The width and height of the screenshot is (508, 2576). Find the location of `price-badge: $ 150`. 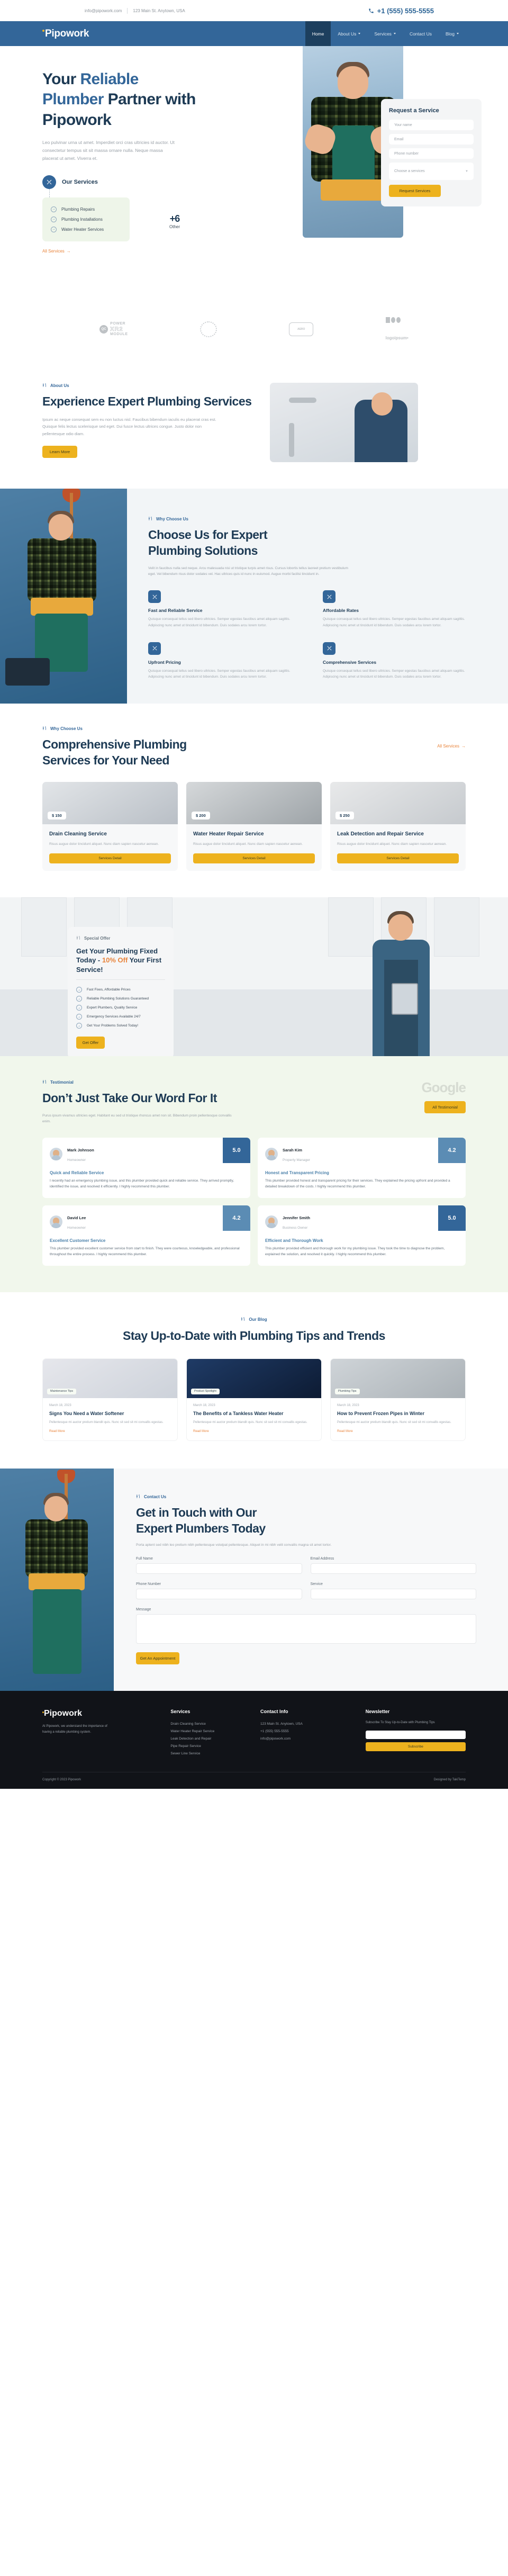

price-badge: $ 150 is located at coordinates (57, 816).